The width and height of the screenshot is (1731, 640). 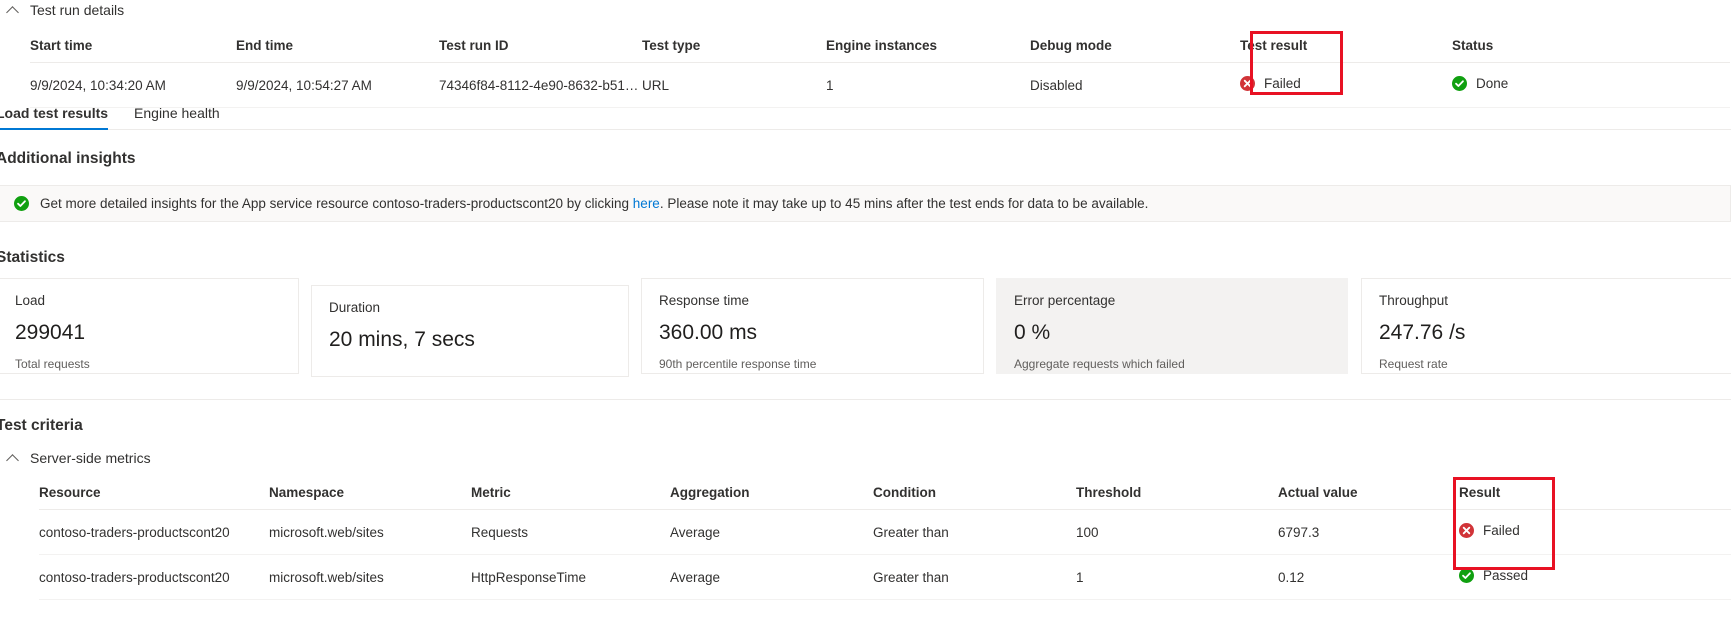 I want to click on column-header-start-time: Start time, so click(x=133, y=50).